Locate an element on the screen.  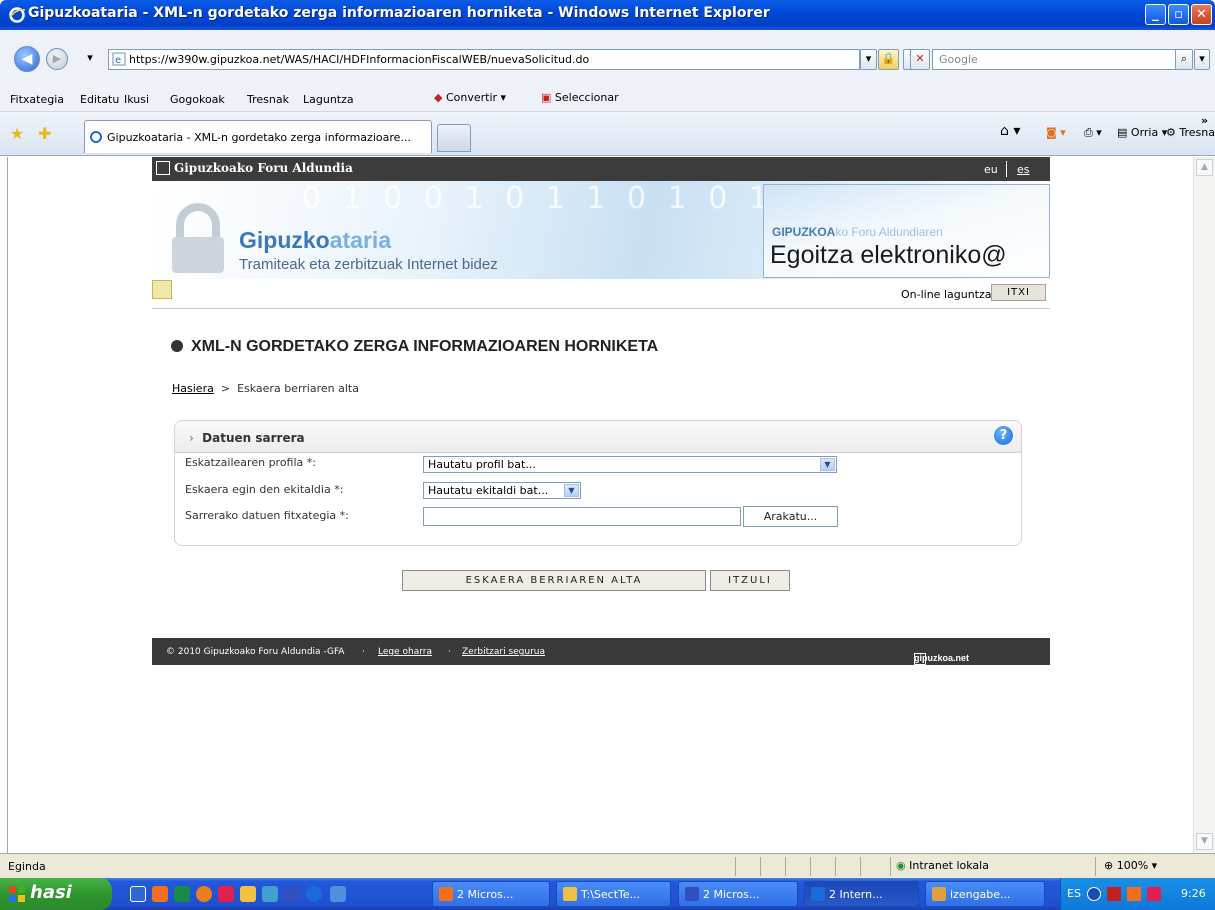
profile-select: Hautatu profil bat... ▼ is located at coordinates (630, 464).